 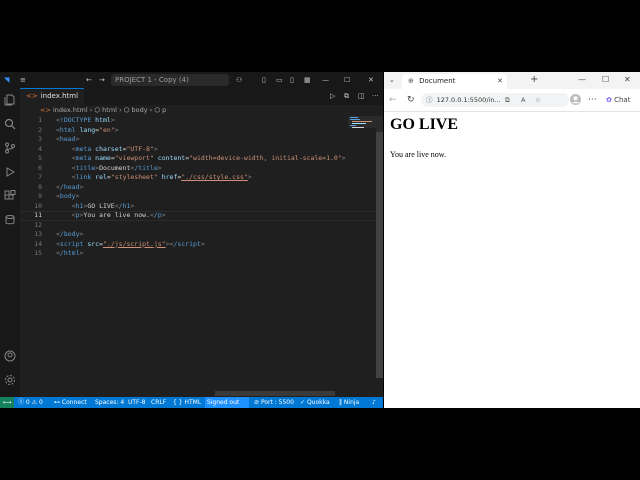 I want to click on tab-index-html: <> index.html, so click(x=52, y=96).